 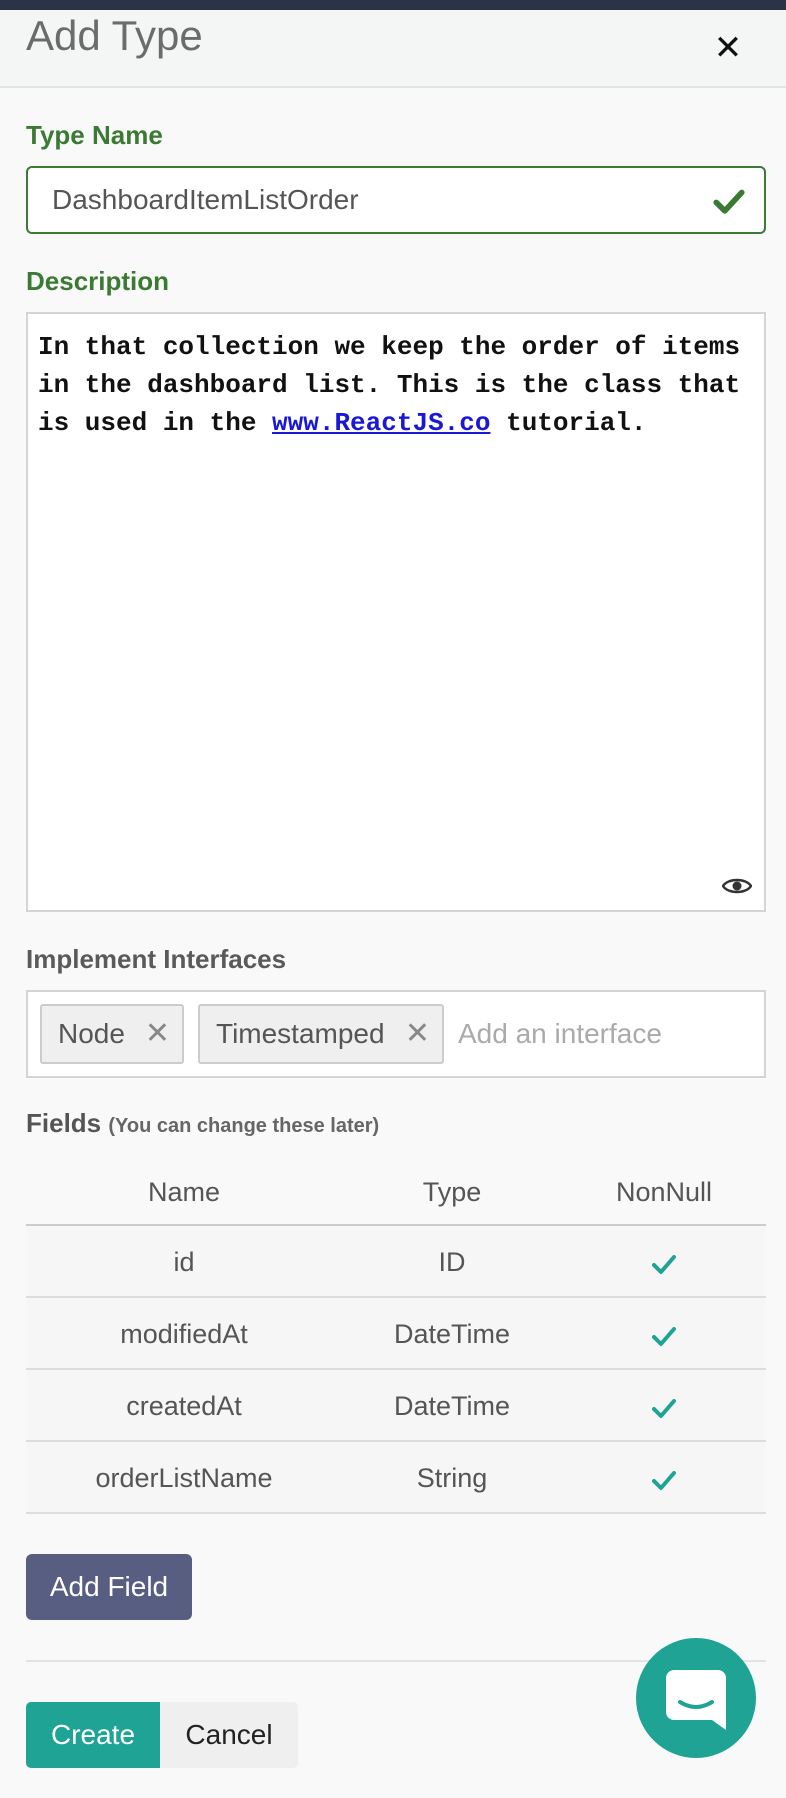 I want to click on field-name: createdAt, so click(x=184, y=1406).